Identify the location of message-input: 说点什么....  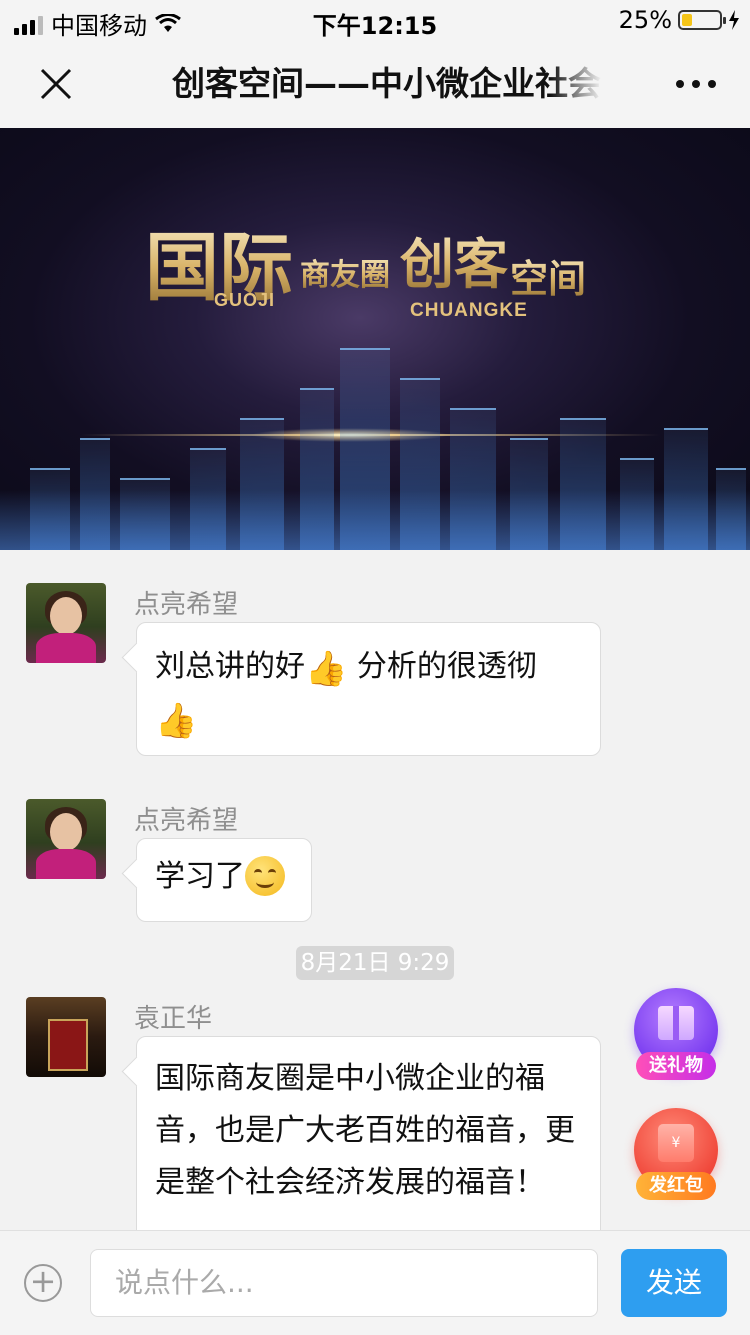
(344, 1283).